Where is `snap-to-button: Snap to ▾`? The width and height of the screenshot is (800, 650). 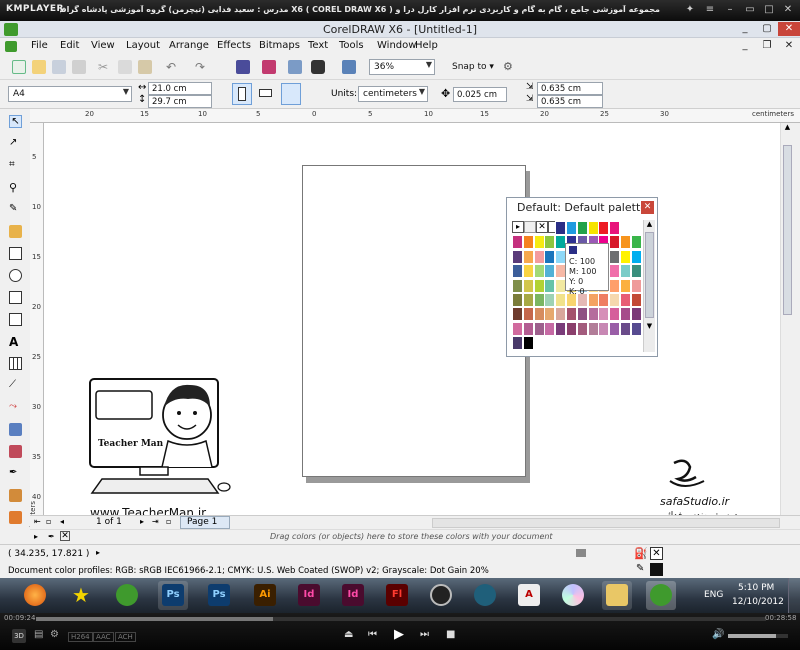 snap-to-button: Snap to ▾ is located at coordinates (473, 67).